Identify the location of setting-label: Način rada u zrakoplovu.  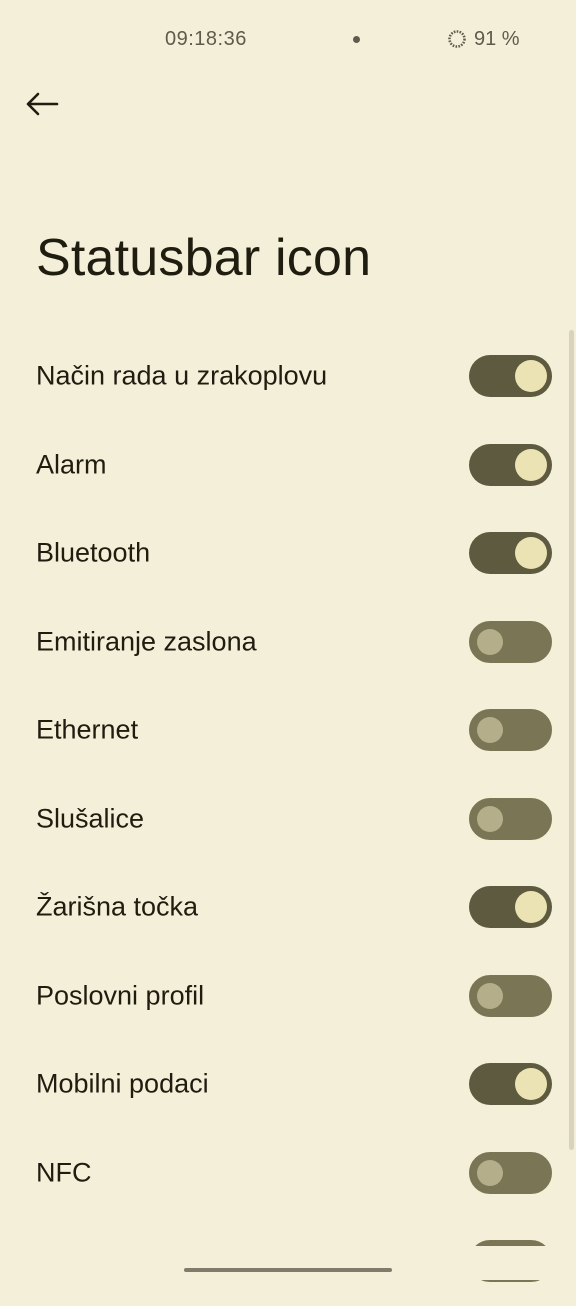
(182, 375).